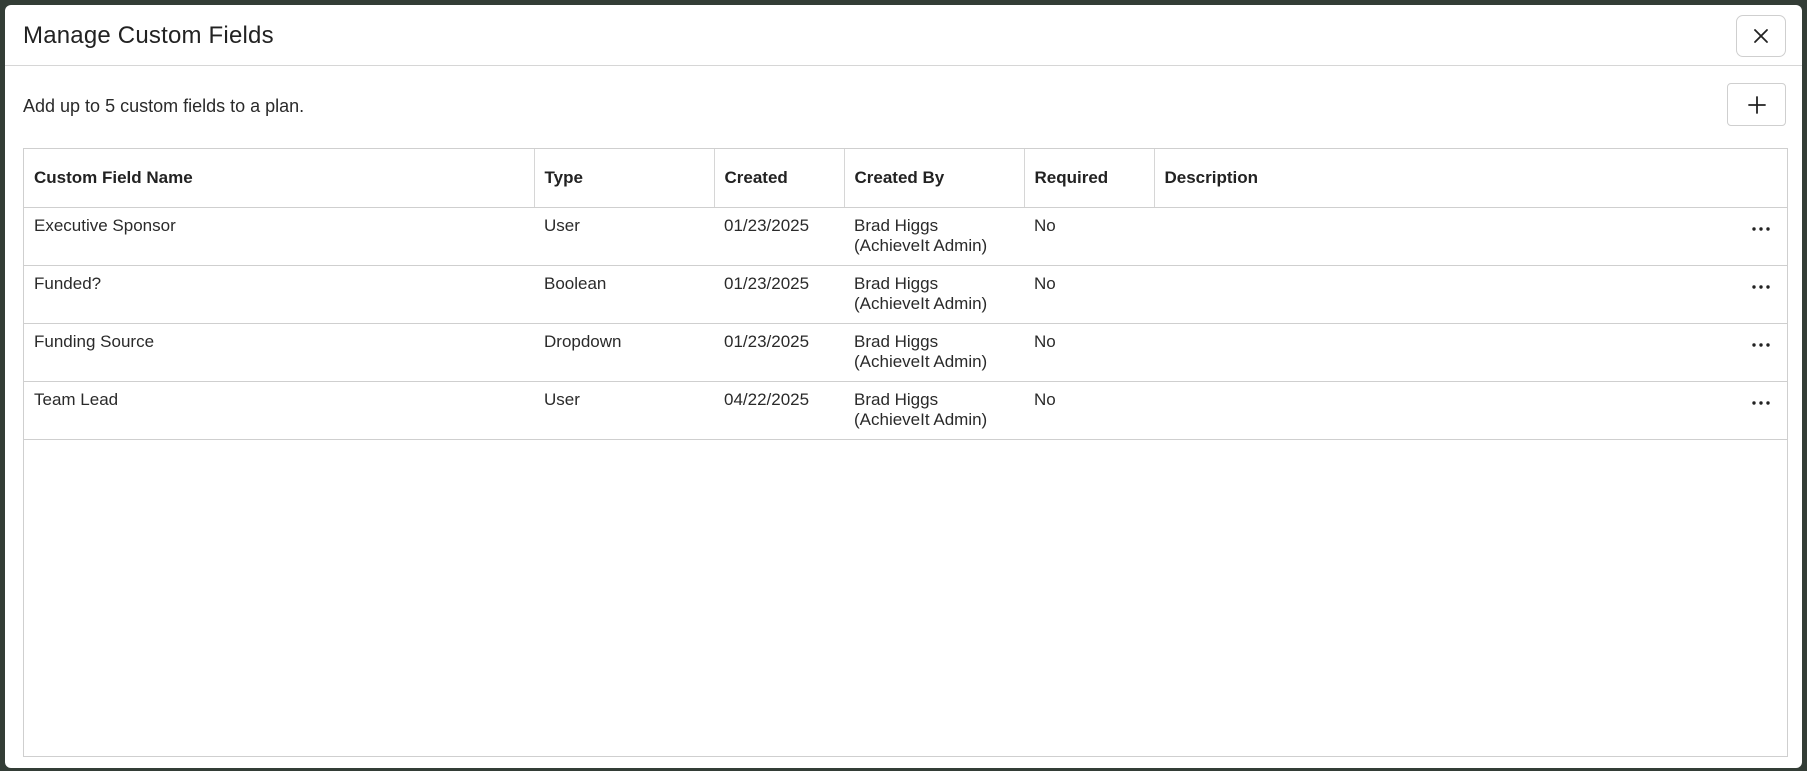 The width and height of the screenshot is (1807, 771). What do you see at coordinates (1470, 178) in the screenshot?
I see `column-header-description: Description` at bounding box center [1470, 178].